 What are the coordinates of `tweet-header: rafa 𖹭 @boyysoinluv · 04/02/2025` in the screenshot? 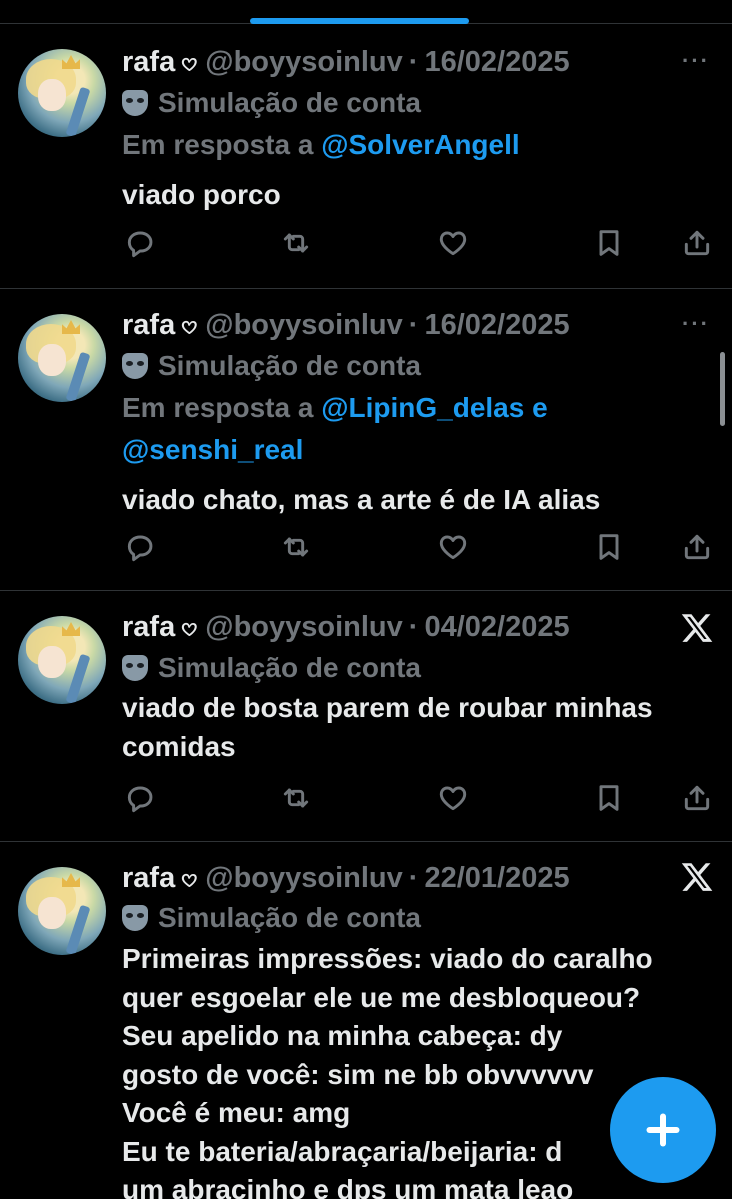 It's located at (346, 627).